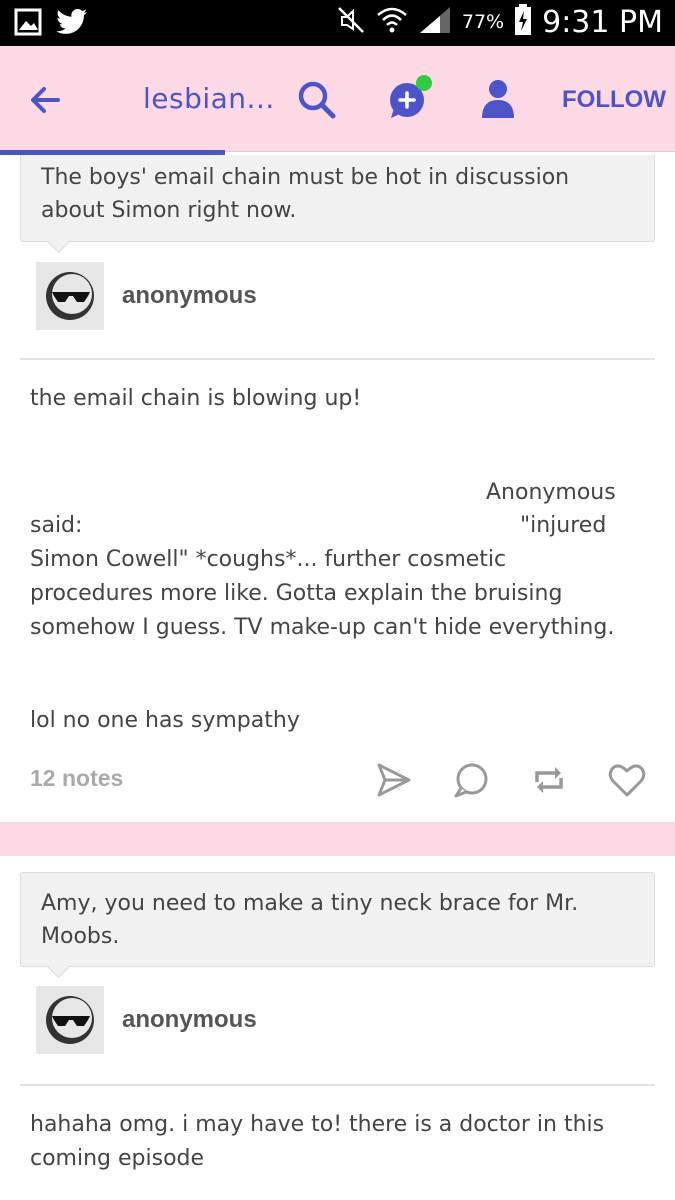 This screenshot has width=675, height=1200. I want to click on person-icon, so click(498, 99).